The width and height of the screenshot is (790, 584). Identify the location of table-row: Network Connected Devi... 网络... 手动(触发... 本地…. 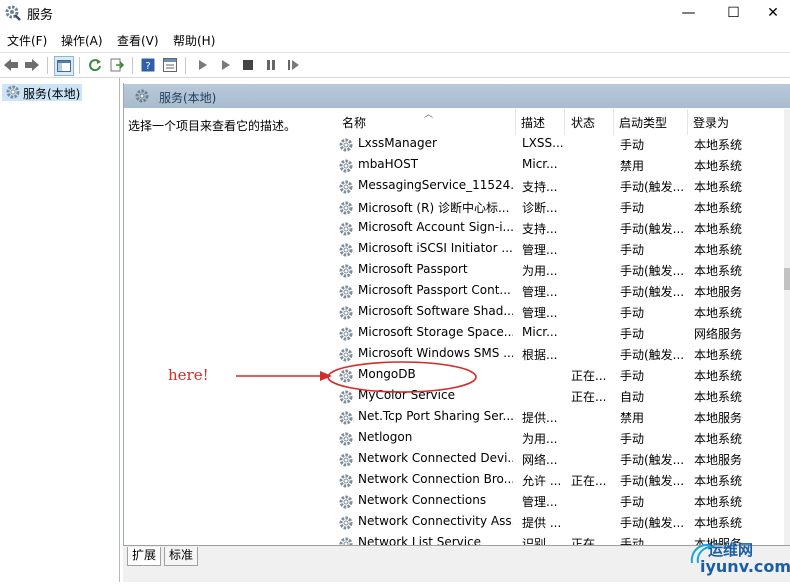
(559, 459).